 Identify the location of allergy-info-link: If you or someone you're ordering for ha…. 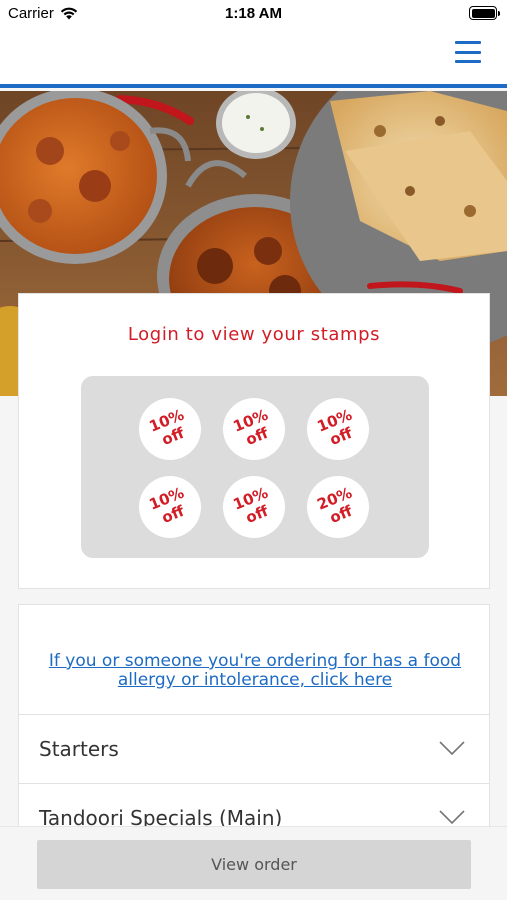
(255, 671).